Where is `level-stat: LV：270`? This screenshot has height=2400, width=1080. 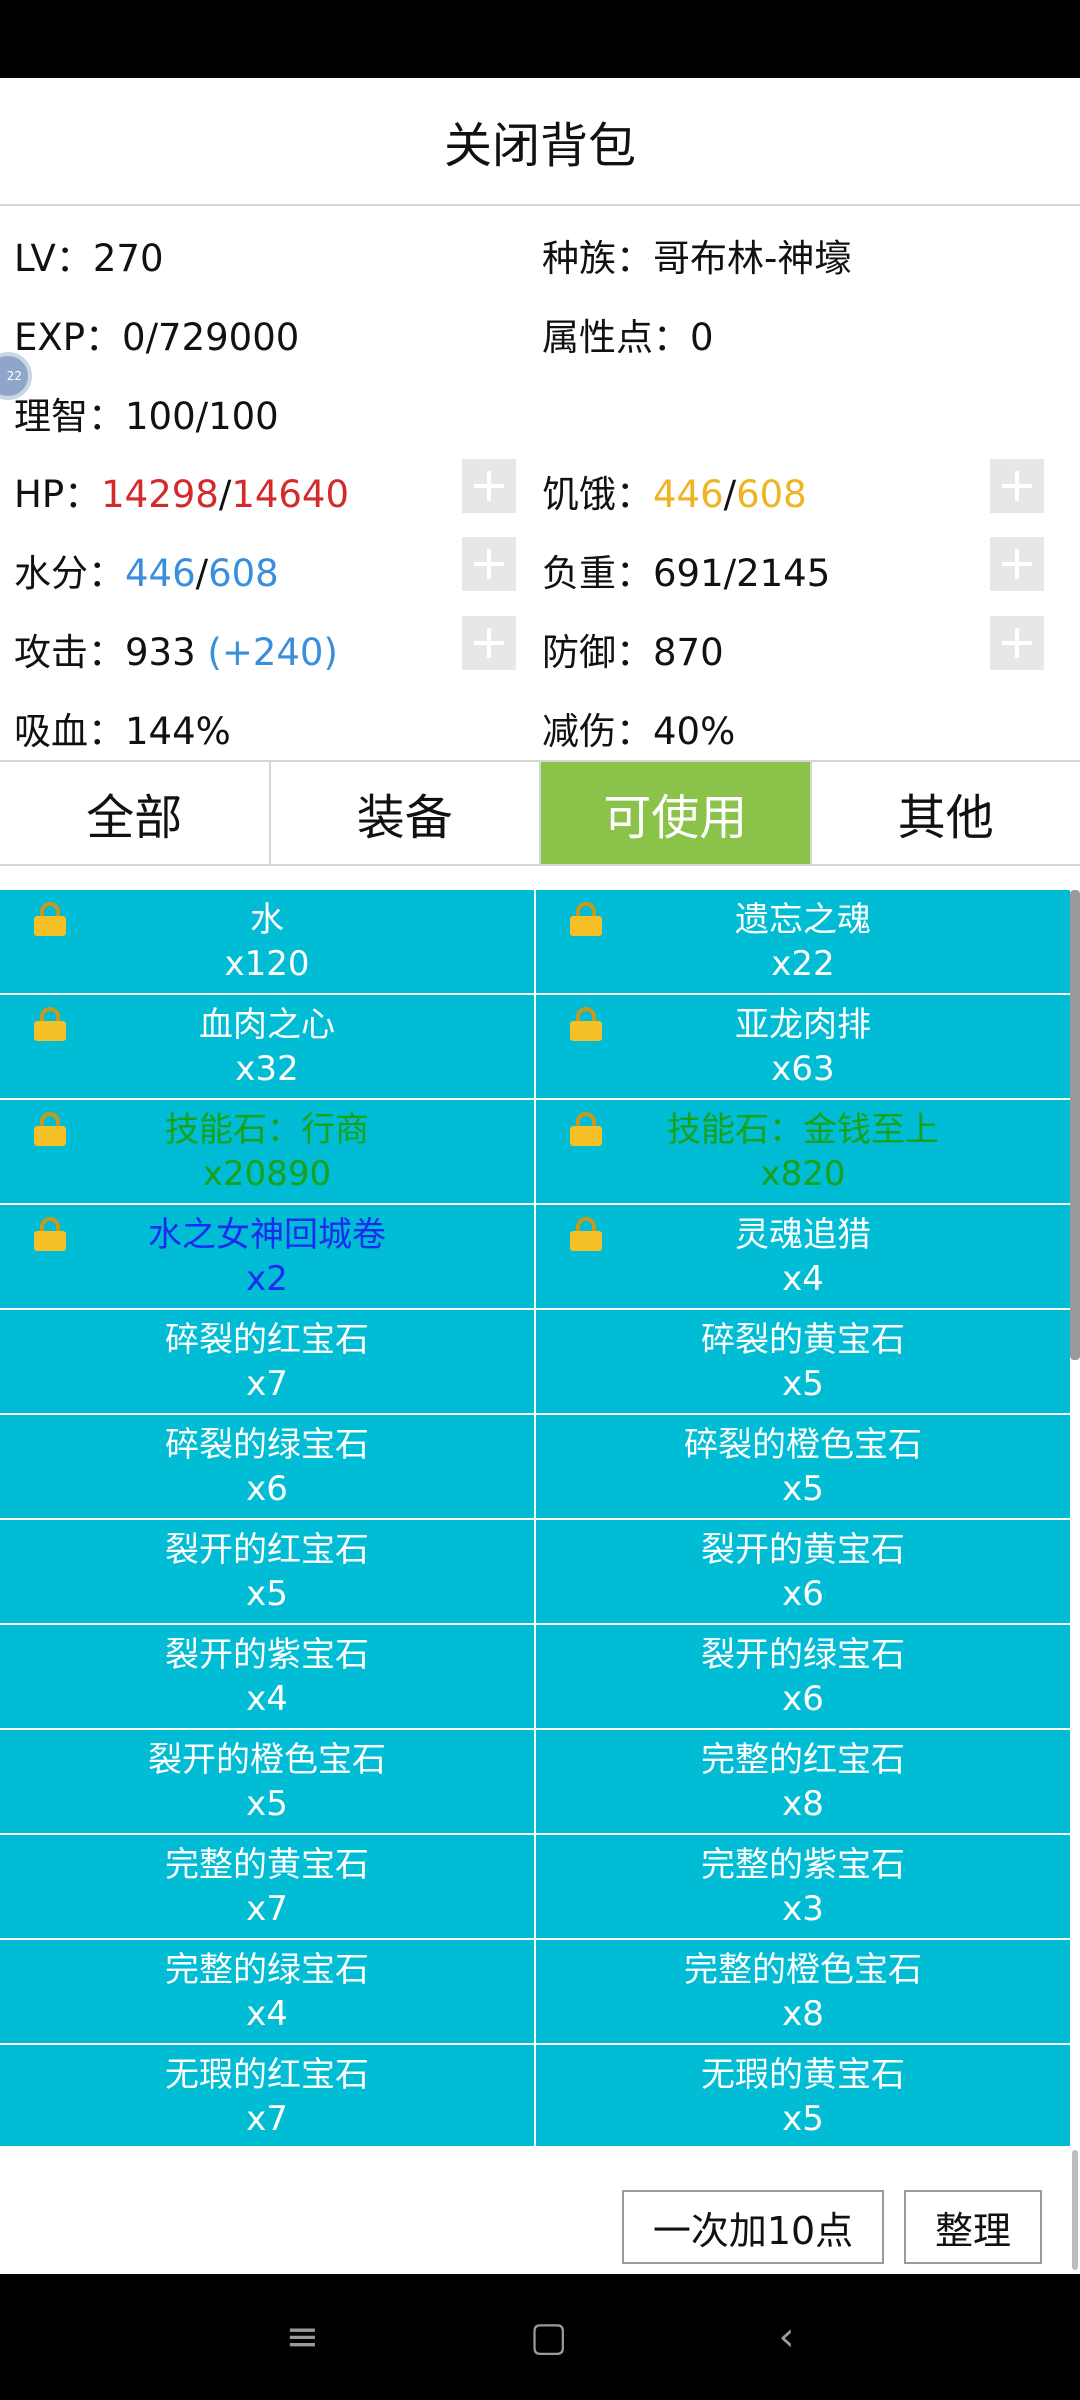 level-stat: LV：270 is located at coordinates (89, 258).